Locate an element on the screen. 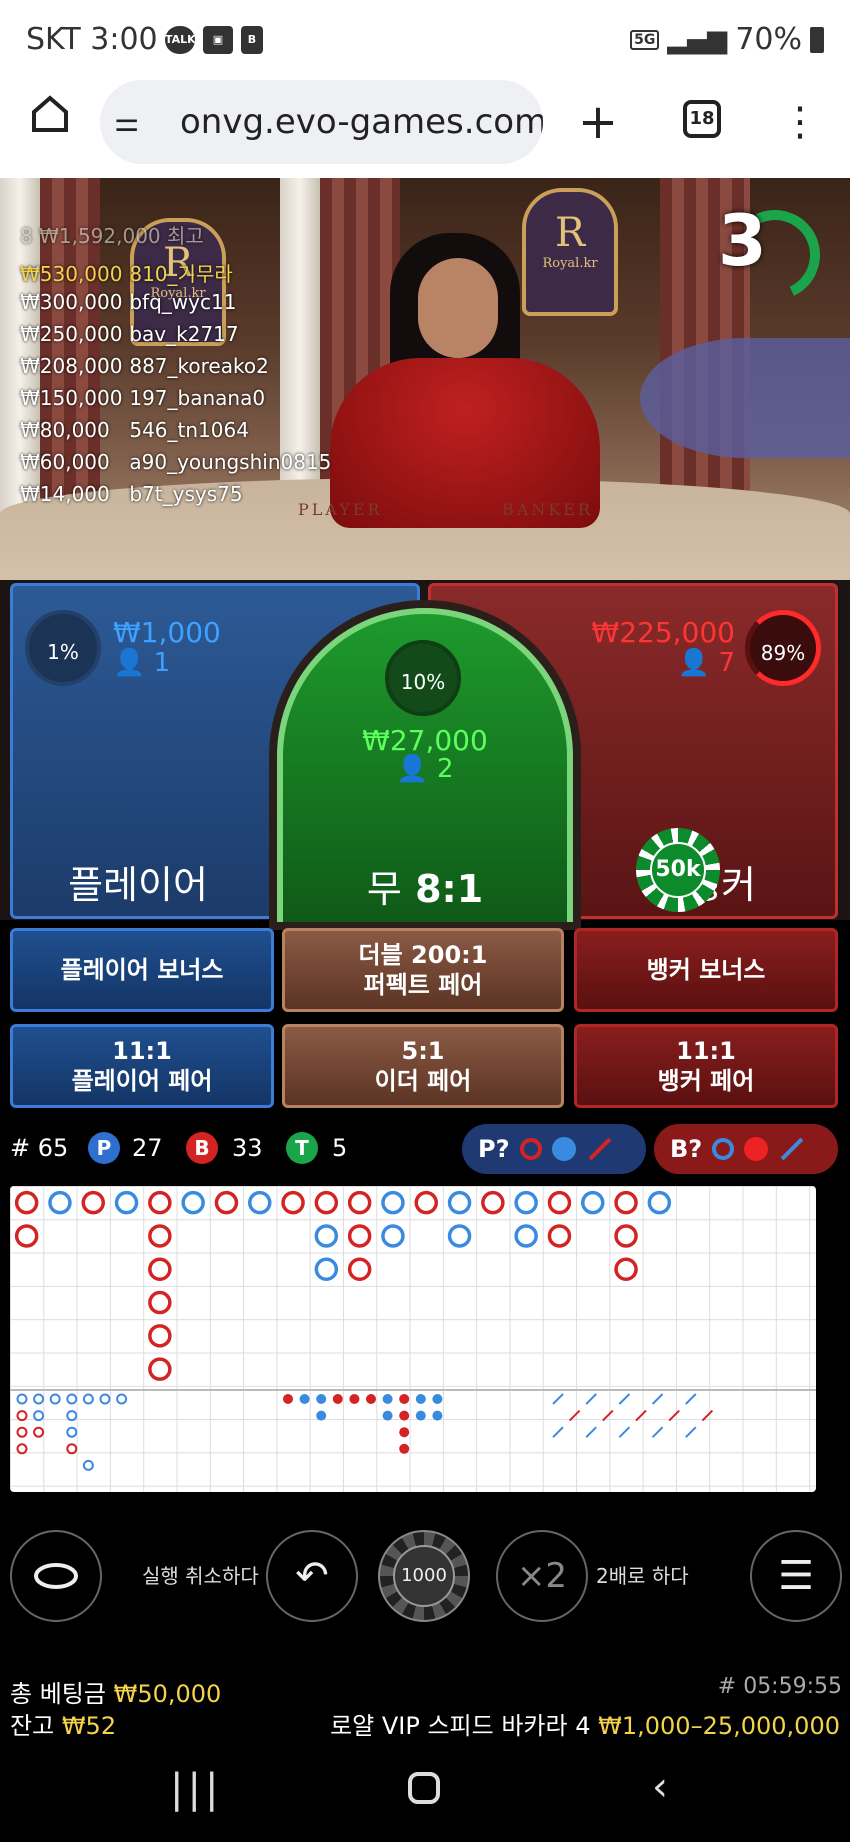 The image size is (850, 1842). status-bar: SKT 3:00 TALK ▣ B 5G ▂▄▆ 70% is located at coordinates (425, 40).